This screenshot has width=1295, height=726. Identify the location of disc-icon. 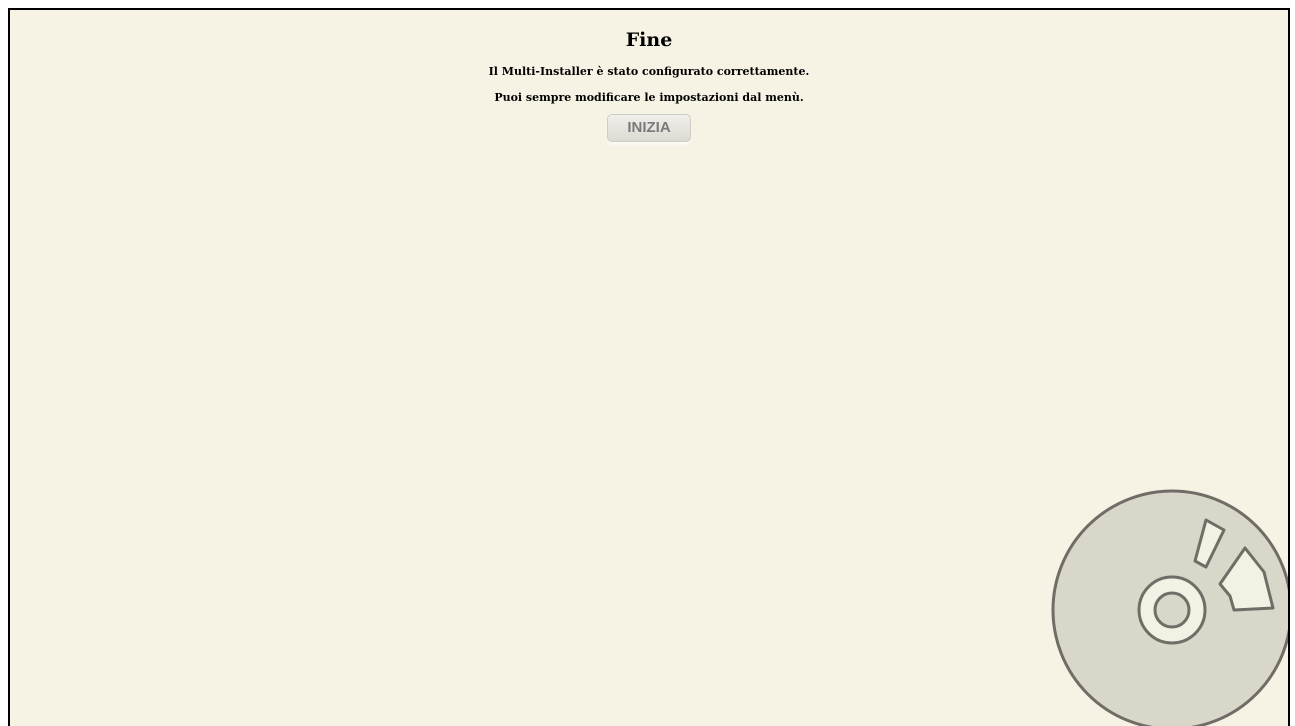
(1169, 607).